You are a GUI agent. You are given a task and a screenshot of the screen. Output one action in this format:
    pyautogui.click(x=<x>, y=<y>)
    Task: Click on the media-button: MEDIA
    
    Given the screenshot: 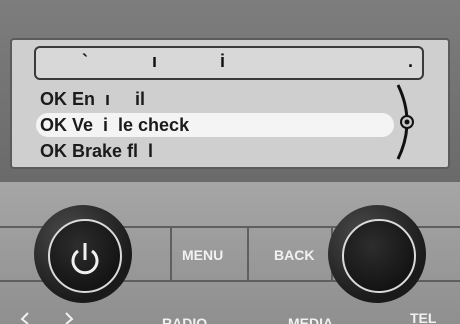 What is the action you would take?
    pyautogui.click(x=310, y=319)
    